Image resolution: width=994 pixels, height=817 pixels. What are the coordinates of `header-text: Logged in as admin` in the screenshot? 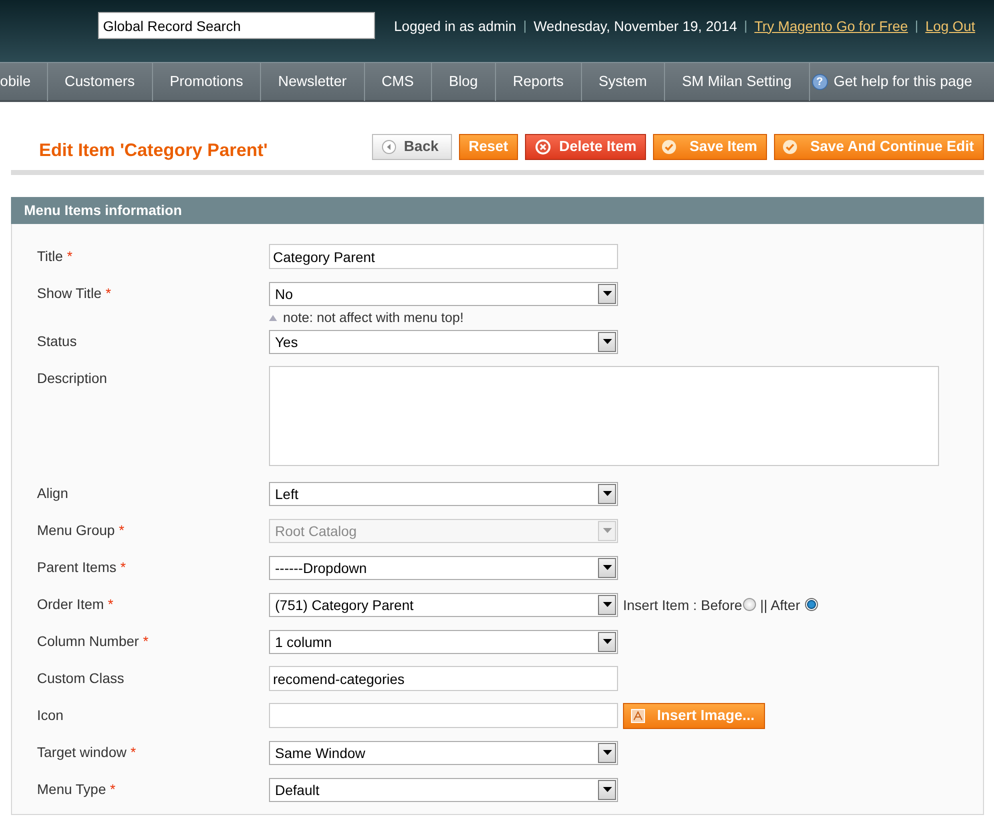 It's located at (455, 26).